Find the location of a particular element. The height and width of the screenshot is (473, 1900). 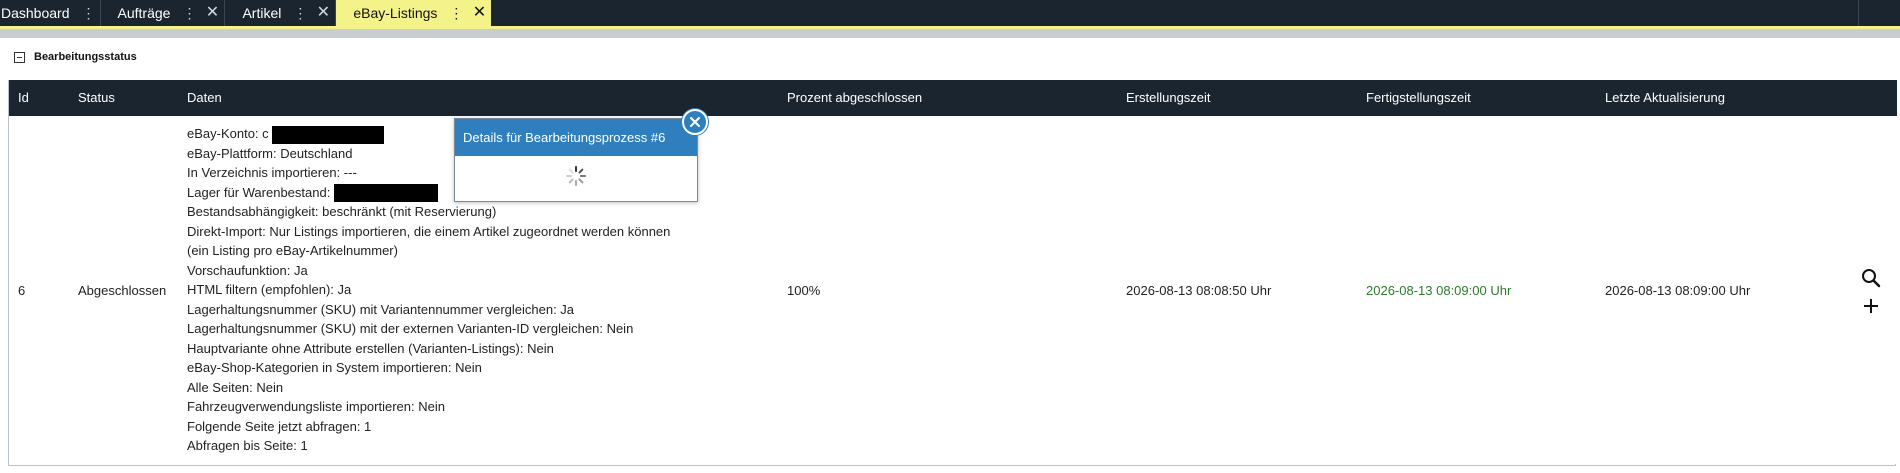

column-header-id: Id is located at coordinates (23, 98).